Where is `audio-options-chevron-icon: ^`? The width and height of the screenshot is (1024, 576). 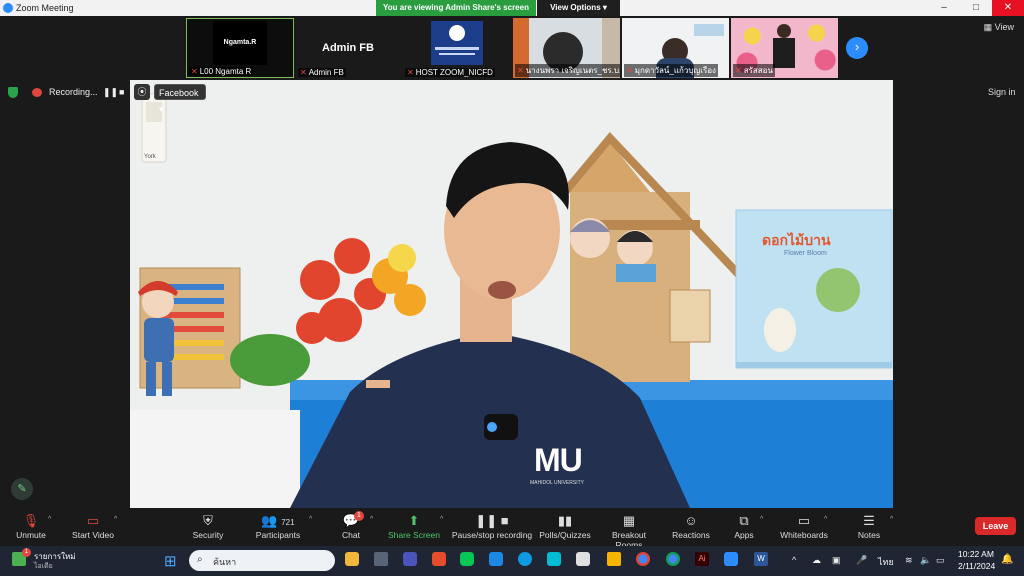
audio-options-chevron-icon: ^ is located at coordinates (49, 519).